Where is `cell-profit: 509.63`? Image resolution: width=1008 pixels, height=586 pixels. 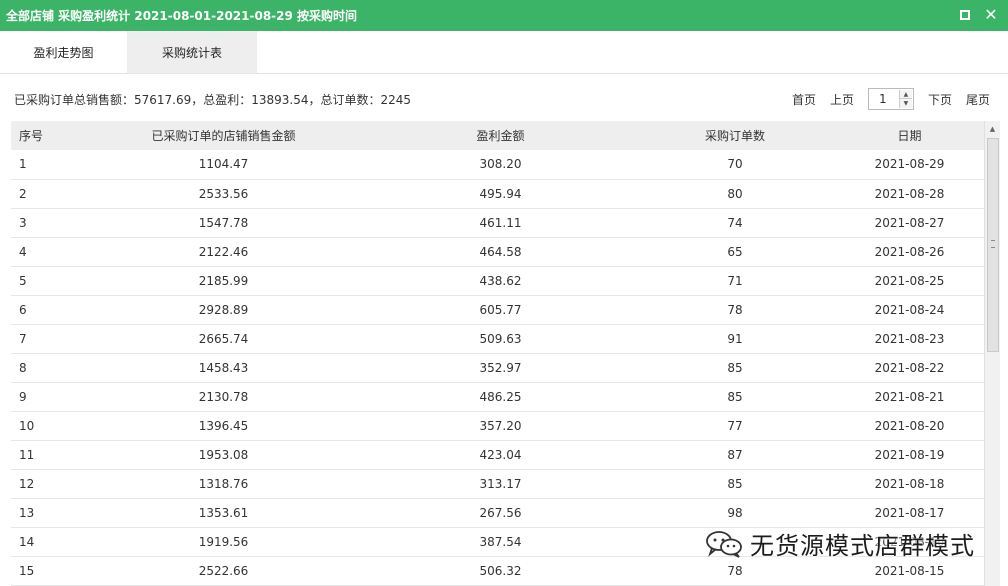 cell-profit: 509.63 is located at coordinates (500, 338).